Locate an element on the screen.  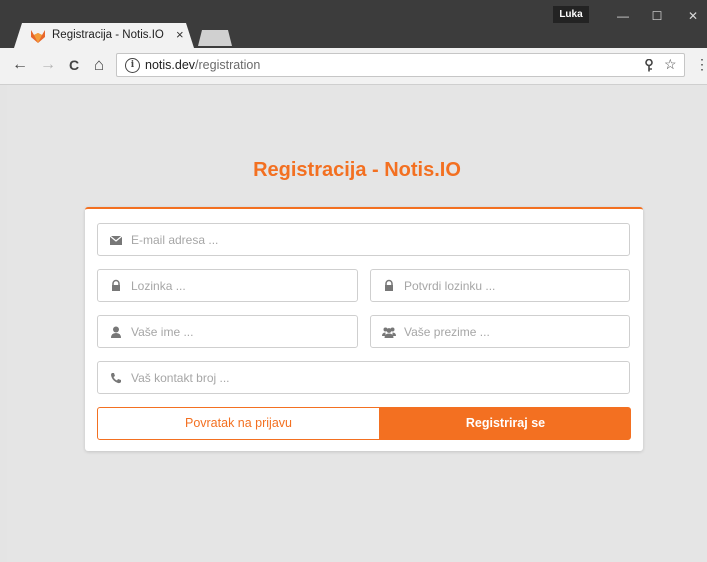
phone-input is located at coordinates (376, 377).